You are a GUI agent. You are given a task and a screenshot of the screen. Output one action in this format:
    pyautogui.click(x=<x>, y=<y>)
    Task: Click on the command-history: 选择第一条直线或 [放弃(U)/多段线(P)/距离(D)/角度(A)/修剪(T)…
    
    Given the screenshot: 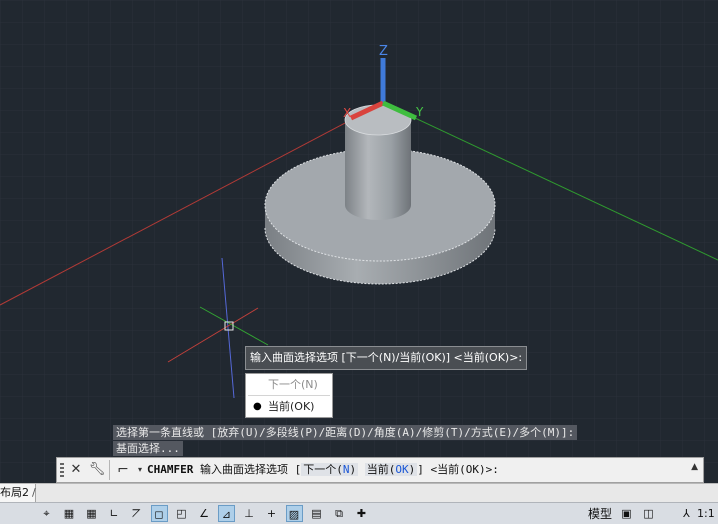 What is the action you would take?
    pyautogui.click(x=345, y=441)
    